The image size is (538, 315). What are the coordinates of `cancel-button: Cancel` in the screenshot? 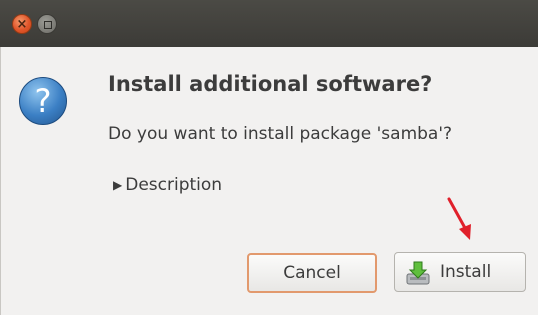 It's located at (312, 273).